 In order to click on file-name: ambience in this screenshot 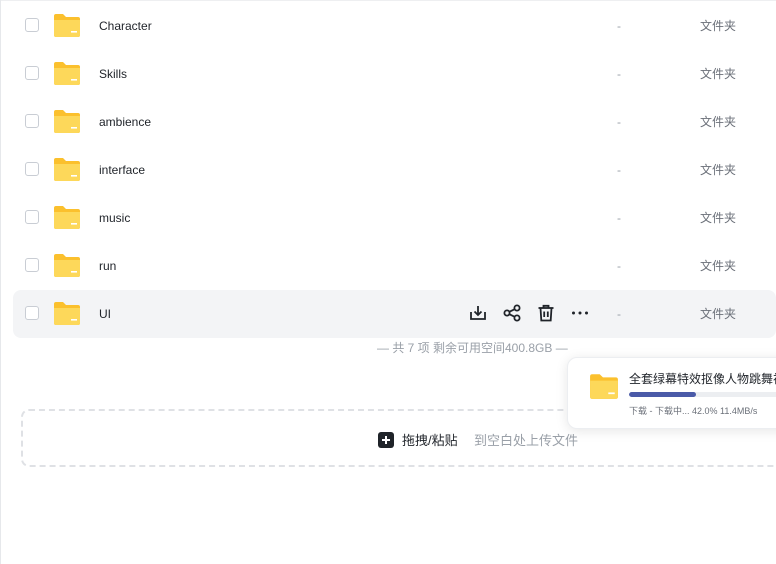, I will do `click(125, 122)`.